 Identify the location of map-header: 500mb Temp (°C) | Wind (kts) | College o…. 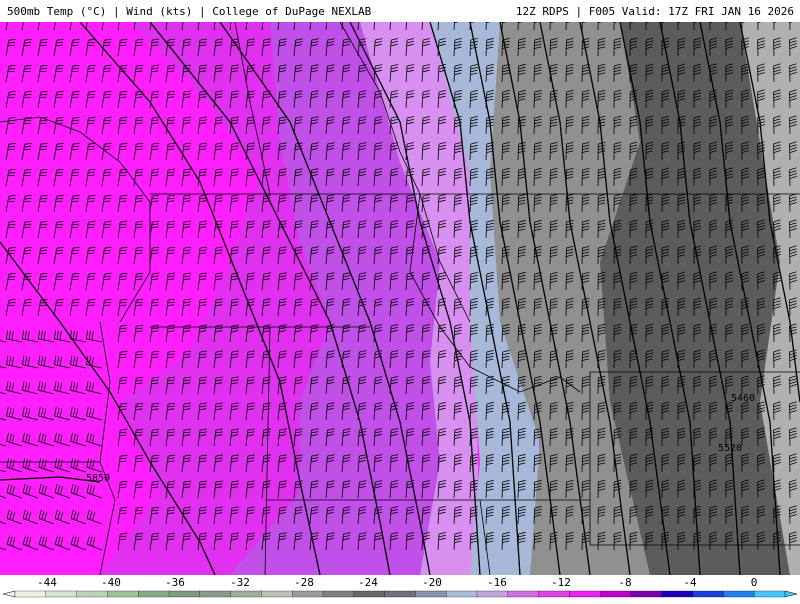
(400, 11).